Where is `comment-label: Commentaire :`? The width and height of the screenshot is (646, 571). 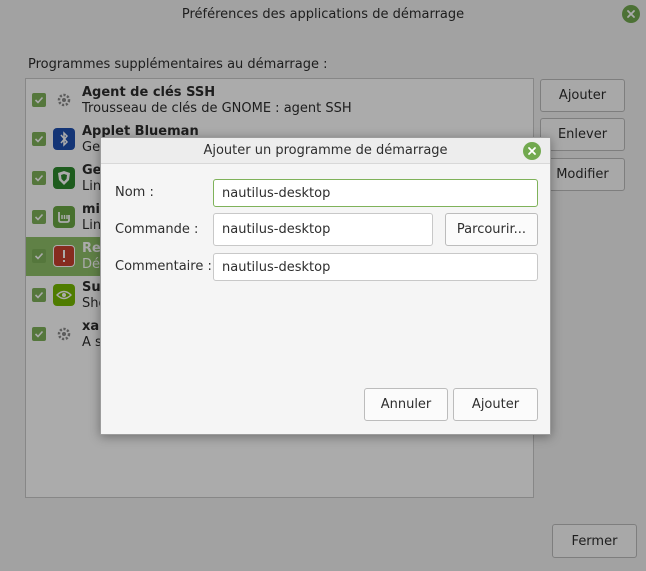
comment-label: Commentaire : is located at coordinates (163, 266).